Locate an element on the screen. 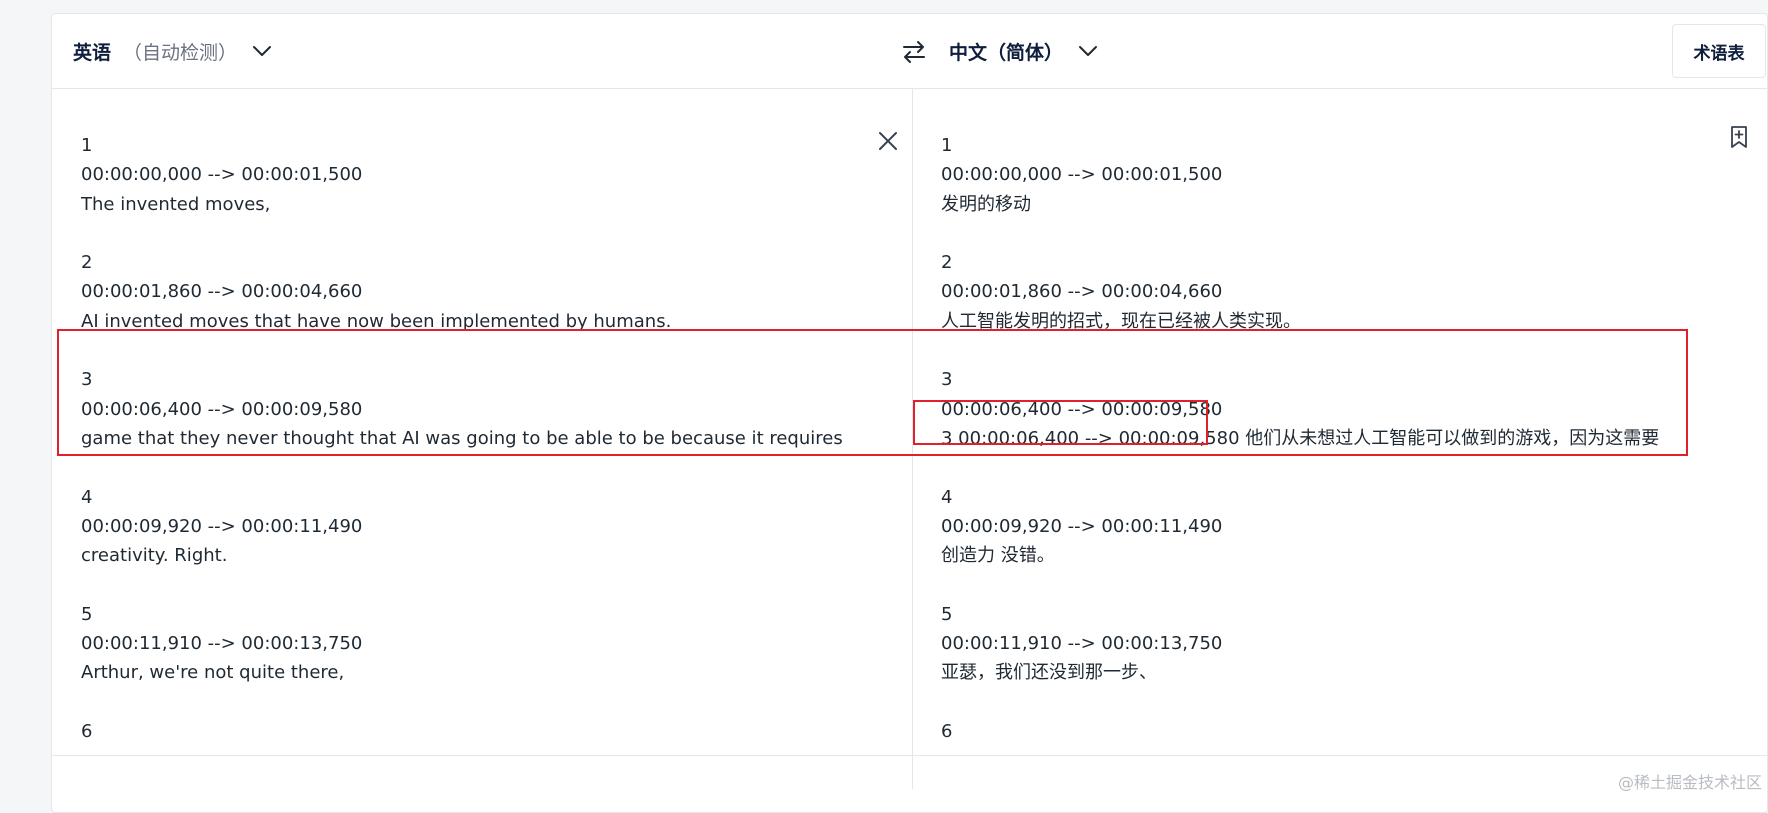 The height and width of the screenshot is (813, 1768). source-language-name: 英语 is located at coordinates (92, 52).